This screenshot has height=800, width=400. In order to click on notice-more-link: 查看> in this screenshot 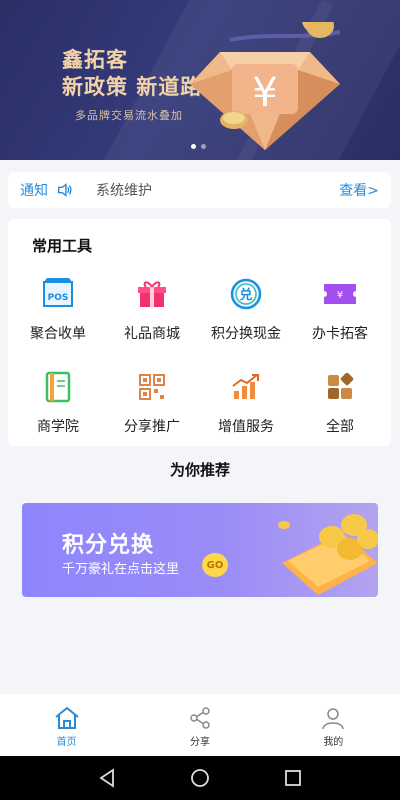, I will do `click(359, 190)`.